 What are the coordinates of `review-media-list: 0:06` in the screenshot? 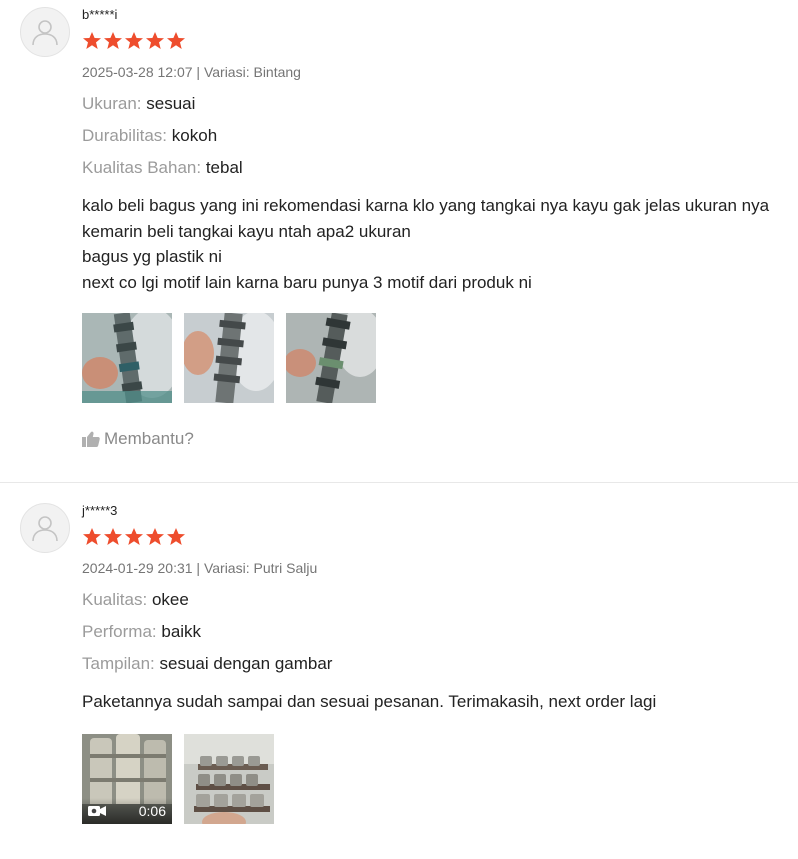 It's located at (435, 778).